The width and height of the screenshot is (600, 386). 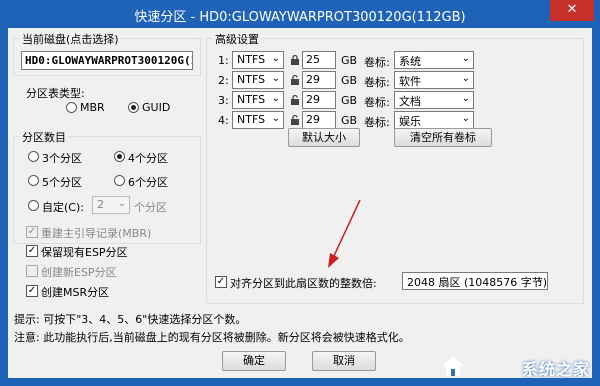 I want to click on volume-label-select: 软件 ⌄, so click(x=434, y=80).